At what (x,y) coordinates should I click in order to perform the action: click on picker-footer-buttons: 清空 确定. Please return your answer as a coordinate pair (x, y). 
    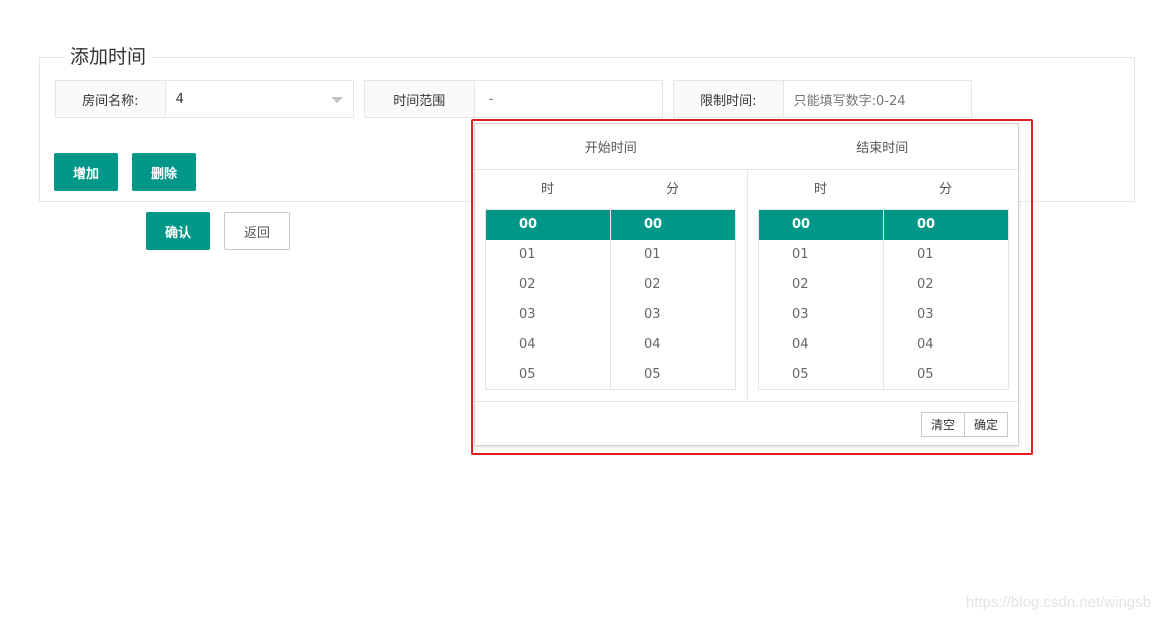
    Looking at the image, I should click on (964, 424).